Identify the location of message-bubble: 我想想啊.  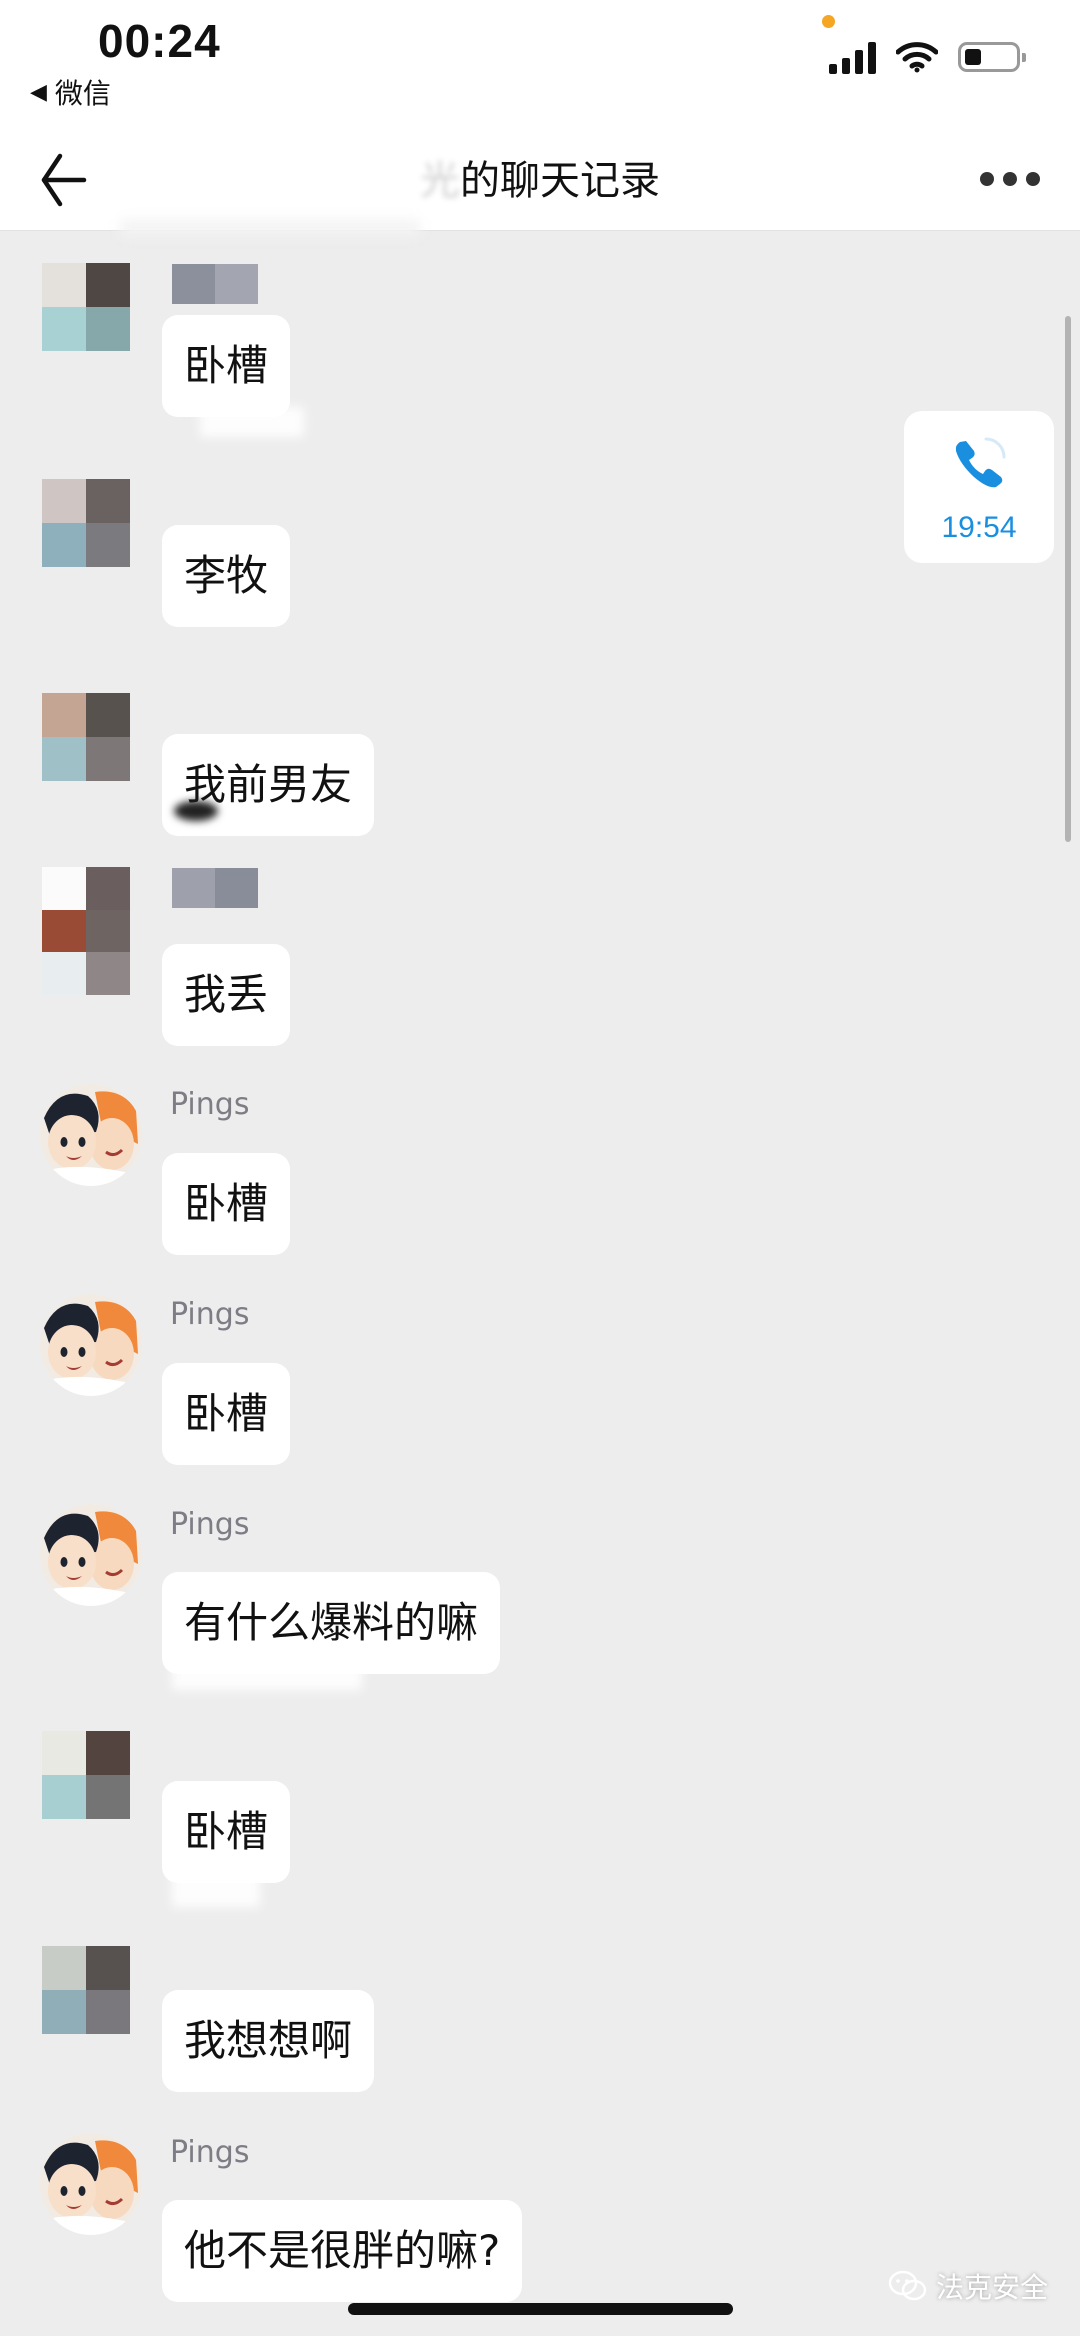
(268, 2041).